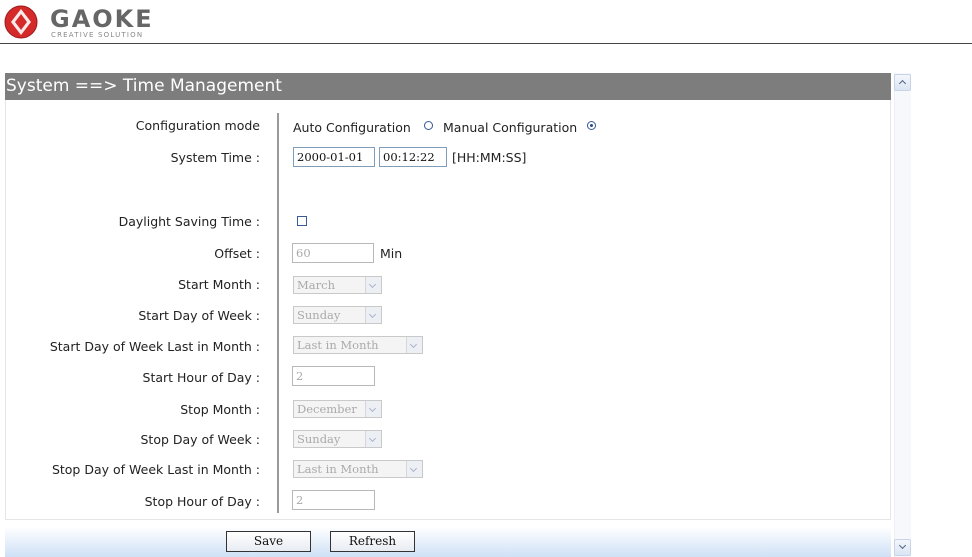 This screenshot has height=557, width=972. What do you see at coordinates (372, 541) in the screenshot?
I see `refresh-button: Refresh` at bounding box center [372, 541].